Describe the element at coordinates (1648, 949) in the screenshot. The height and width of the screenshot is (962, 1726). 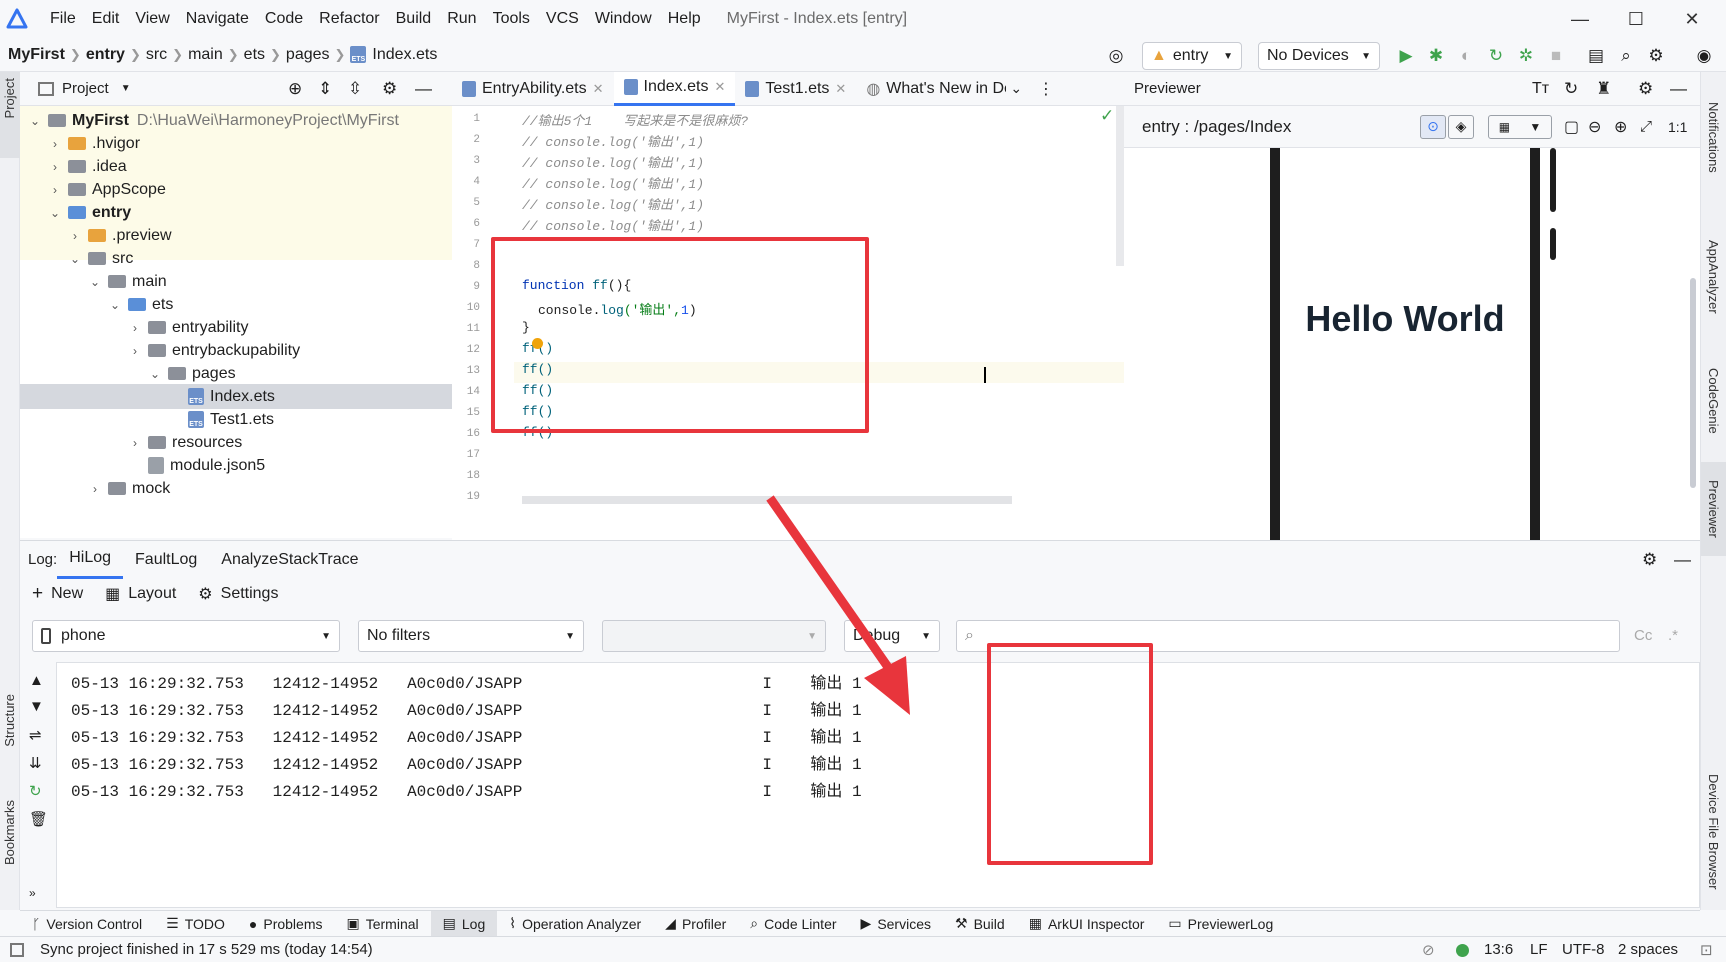
I see `indent-setting: 2 spaces` at that location.